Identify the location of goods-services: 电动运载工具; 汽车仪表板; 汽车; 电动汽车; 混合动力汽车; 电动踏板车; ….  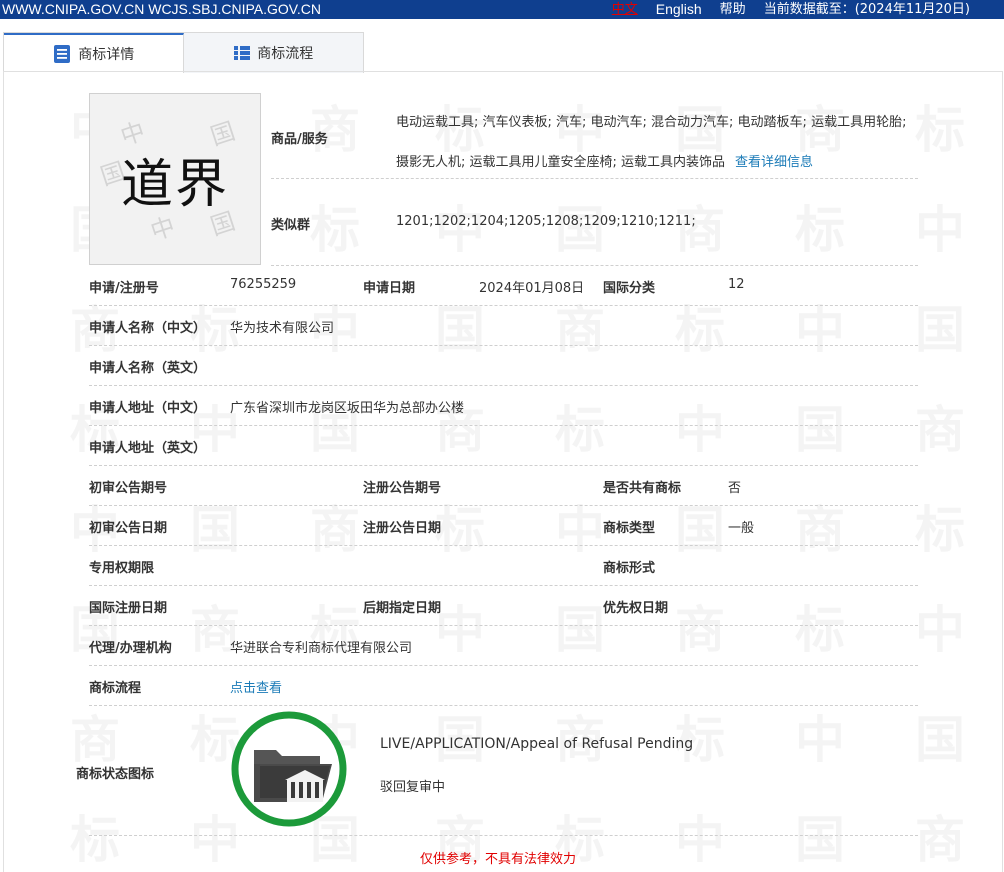
(658, 143).